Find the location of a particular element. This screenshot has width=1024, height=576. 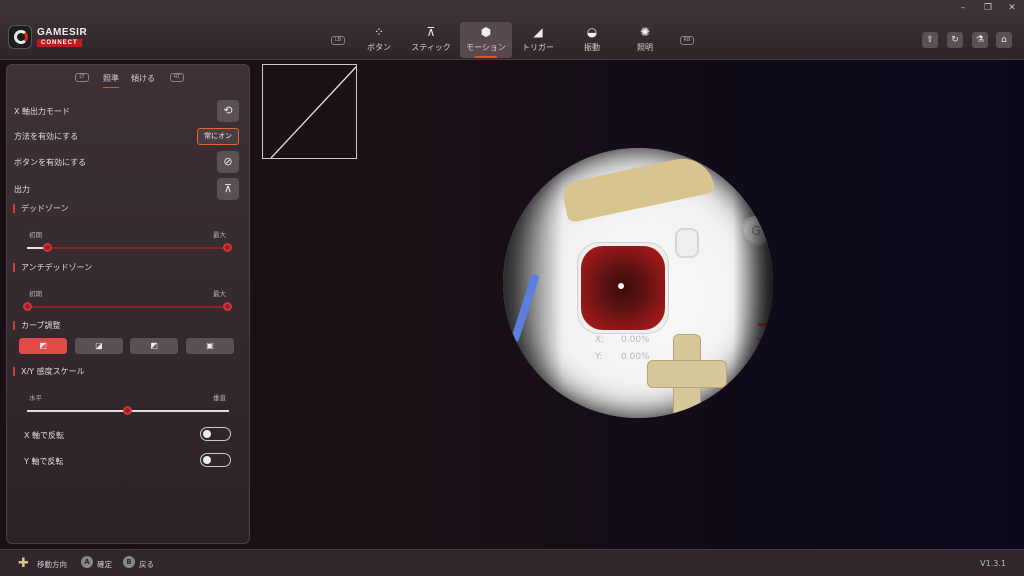

xy-scale-title: X/Y 感度スケール is located at coordinates (49, 371).